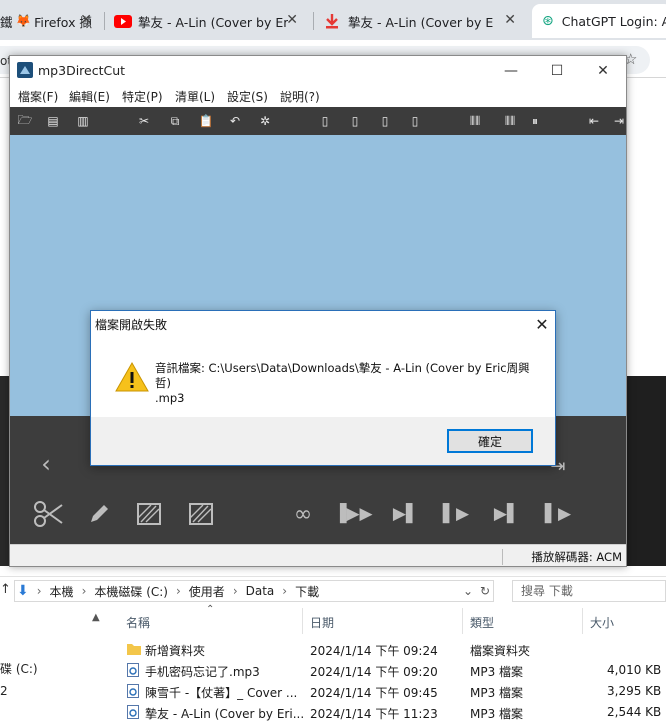 The width and height of the screenshot is (666, 726). What do you see at coordinates (19, 668) in the screenshot?
I see `sidebar-item-drive: 碟 (C:)` at bounding box center [19, 668].